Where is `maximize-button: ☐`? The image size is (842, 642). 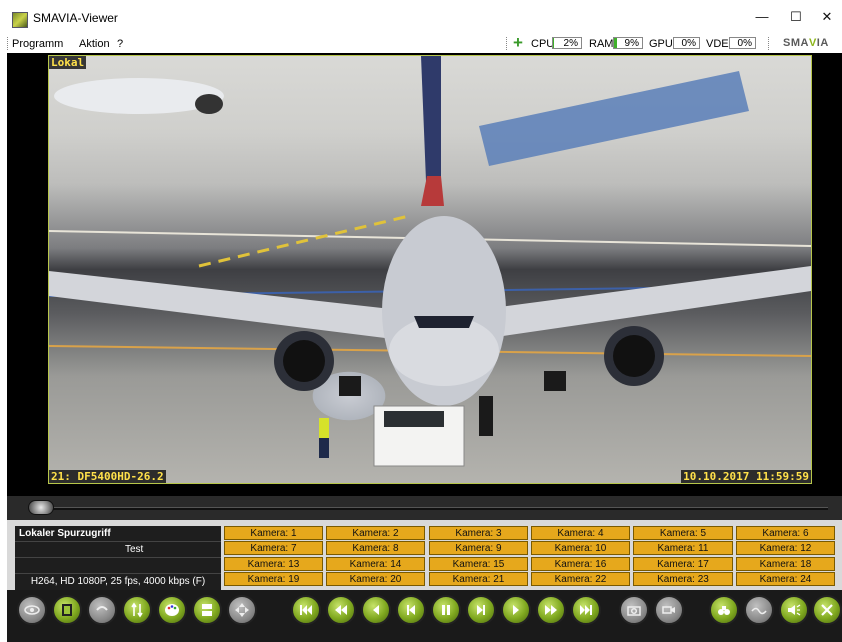 maximize-button: ☐ is located at coordinates (796, 17).